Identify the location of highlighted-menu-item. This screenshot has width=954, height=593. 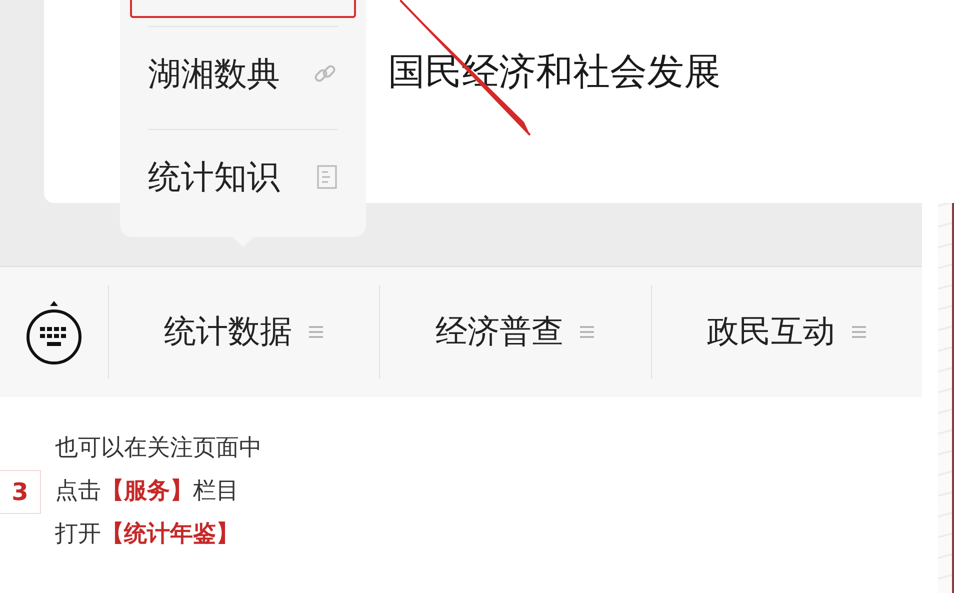
(243, 9).